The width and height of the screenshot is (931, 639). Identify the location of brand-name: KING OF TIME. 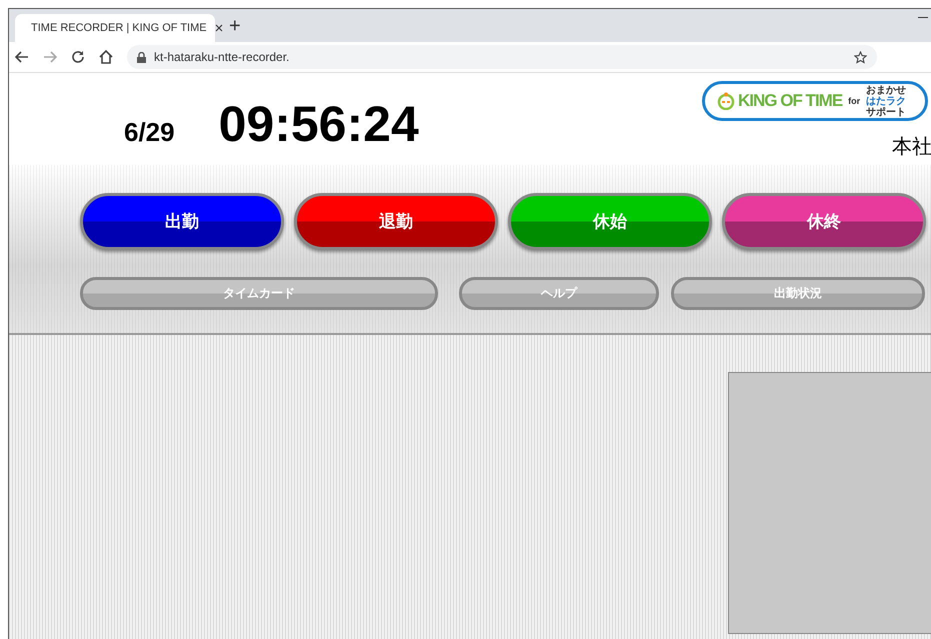
(790, 101).